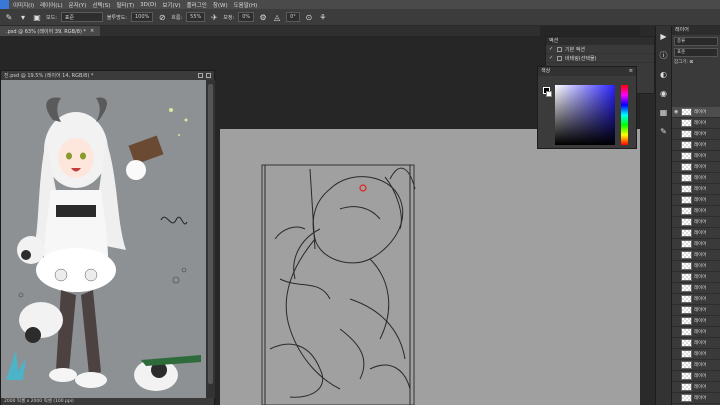 This screenshot has height=405, width=720. I want to click on brush-tool-icon: ✎, so click(9, 17).